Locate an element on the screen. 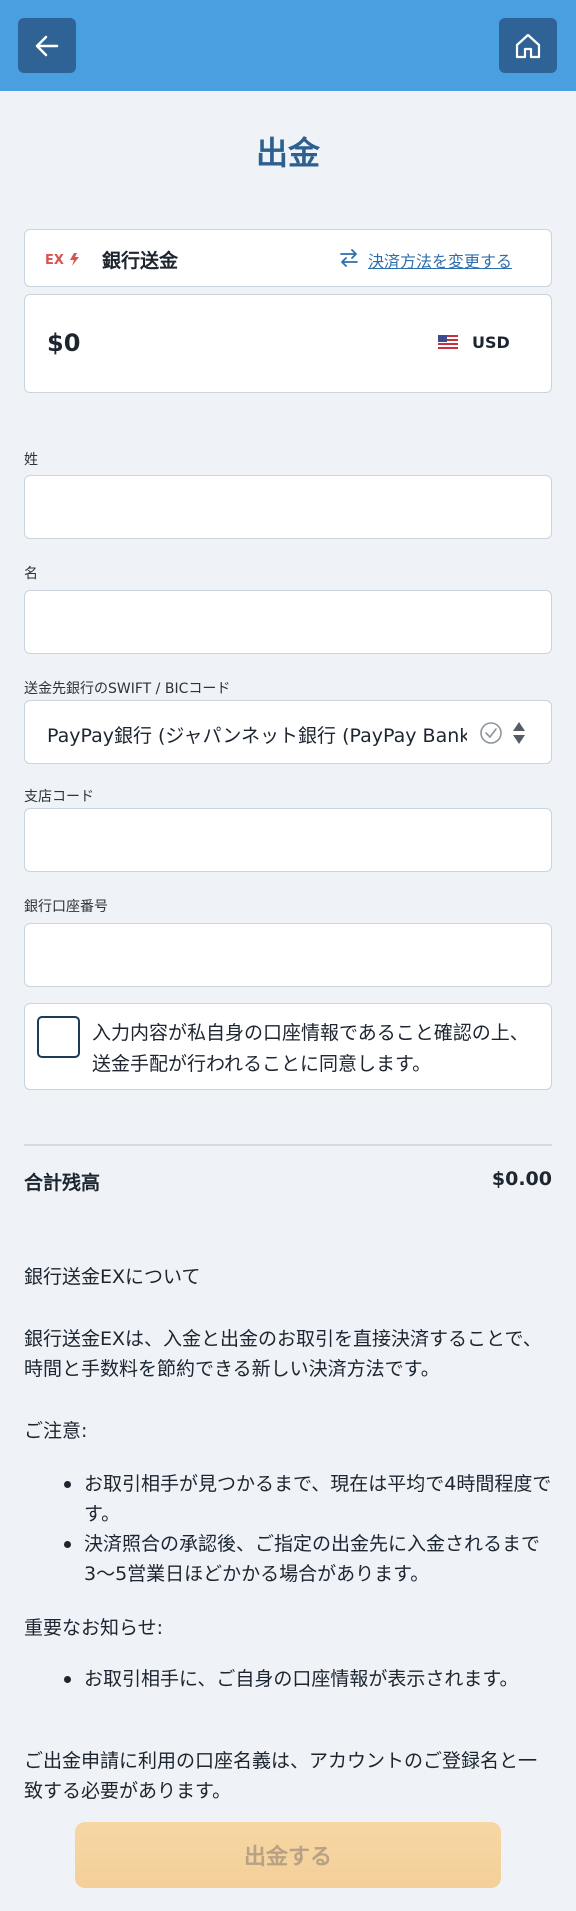  change-payment-method-link: 決済方法を変更する is located at coordinates (440, 260).